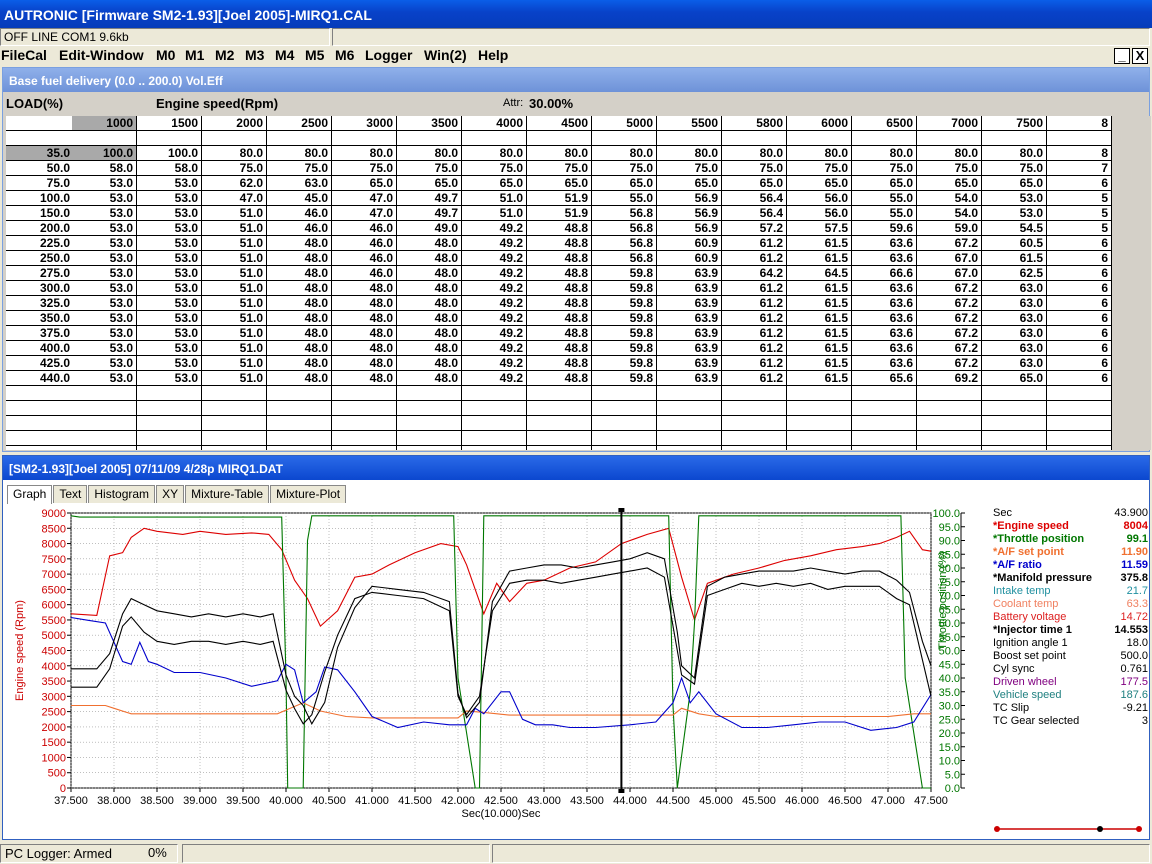 The image size is (1152, 864). Describe the element at coordinates (1140, 56) in the screenshot. I see `mdi-close-button: X` at that location.